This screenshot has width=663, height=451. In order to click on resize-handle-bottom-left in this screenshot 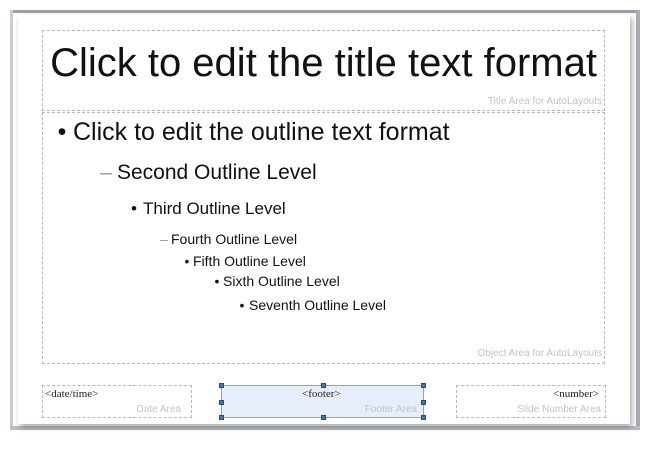, I will do `click(221, 417)`.